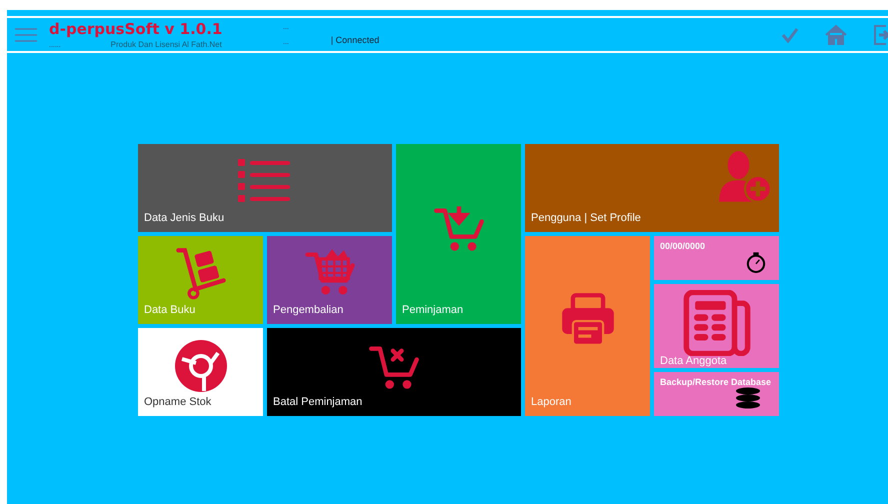 The height and width of the screenshot is (504, 888). Describe the element at coordinates (201, 274) in the screenshot. I see `hand-truck-icon` at that location.